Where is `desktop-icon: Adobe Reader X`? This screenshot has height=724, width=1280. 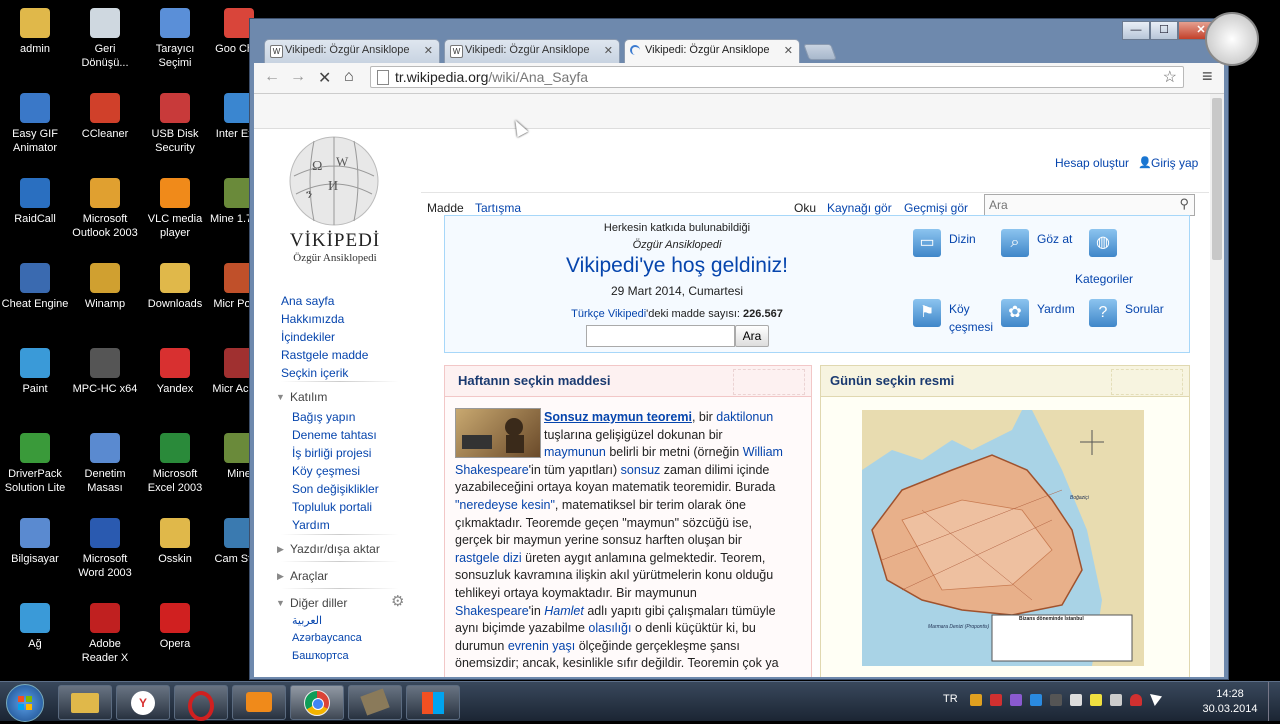 desktop-icon: Adobe Reader X is located at coordinates (105, 634).